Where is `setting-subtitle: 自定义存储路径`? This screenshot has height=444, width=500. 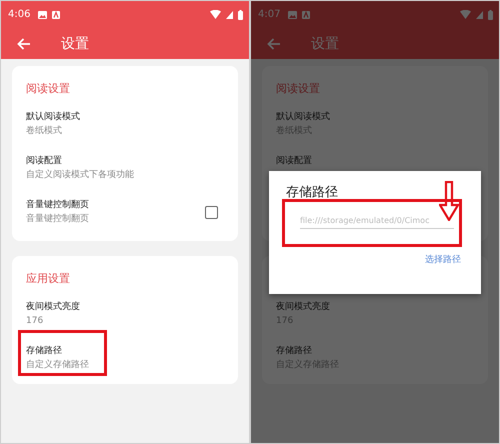 setting-subtitle: 自定义存储路径 is located at coordinates (57, 365).